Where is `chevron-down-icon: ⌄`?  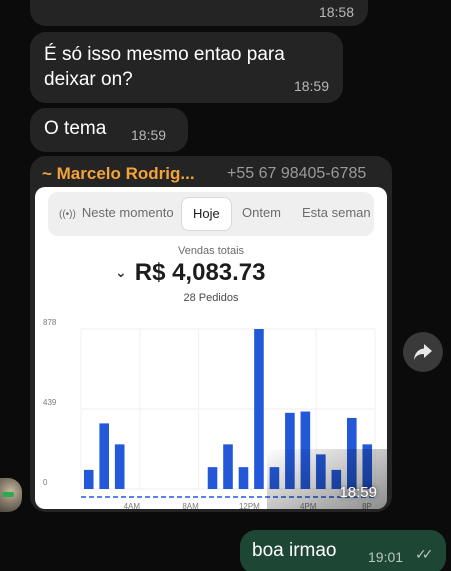 chevron-down-icon: ⌄ is located at coordinates (121, 272).